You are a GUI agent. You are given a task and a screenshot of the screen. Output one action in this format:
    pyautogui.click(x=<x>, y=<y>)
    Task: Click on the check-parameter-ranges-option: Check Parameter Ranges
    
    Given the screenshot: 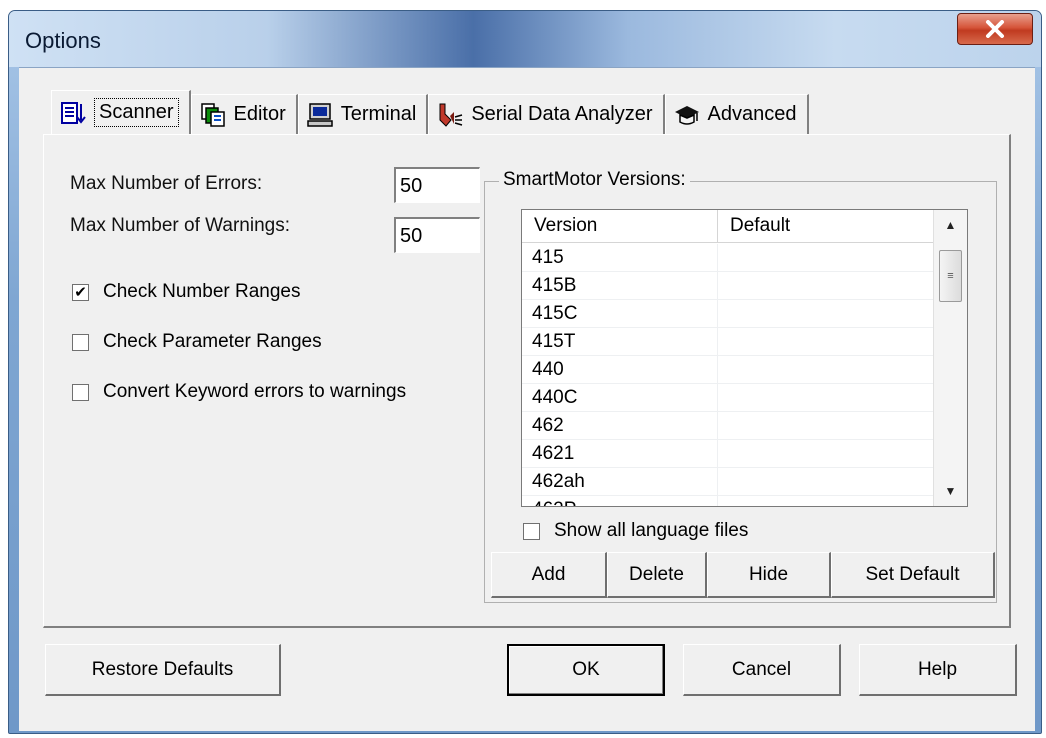 What is the action you would take?
    pyautogui.click(x=197, y=342)
    